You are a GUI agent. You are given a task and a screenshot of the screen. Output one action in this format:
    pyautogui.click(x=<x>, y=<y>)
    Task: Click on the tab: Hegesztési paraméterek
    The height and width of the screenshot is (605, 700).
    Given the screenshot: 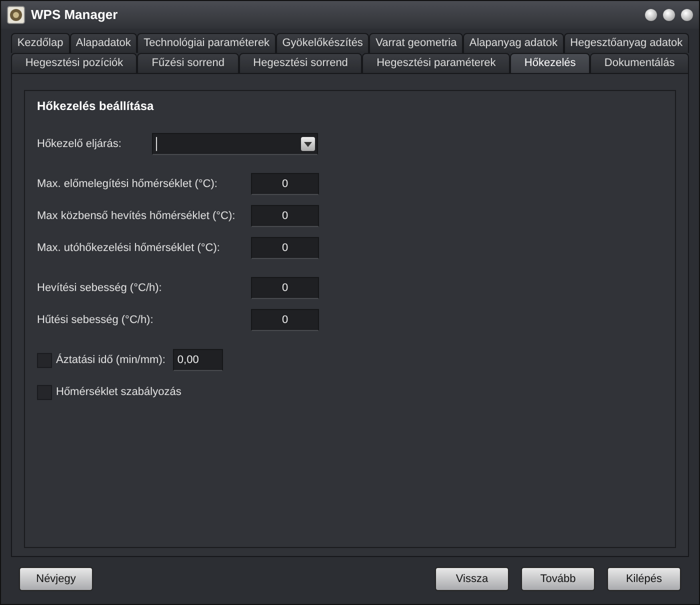 What is the action you would take?
    pyautogui.click(x=436, y=63)
    